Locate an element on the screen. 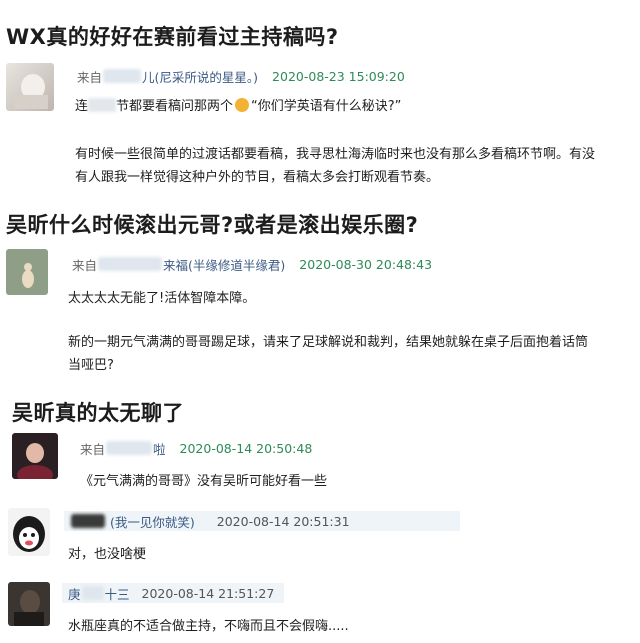  comment-text: 对，也没啥梗 is located at coordinates (107, 554).